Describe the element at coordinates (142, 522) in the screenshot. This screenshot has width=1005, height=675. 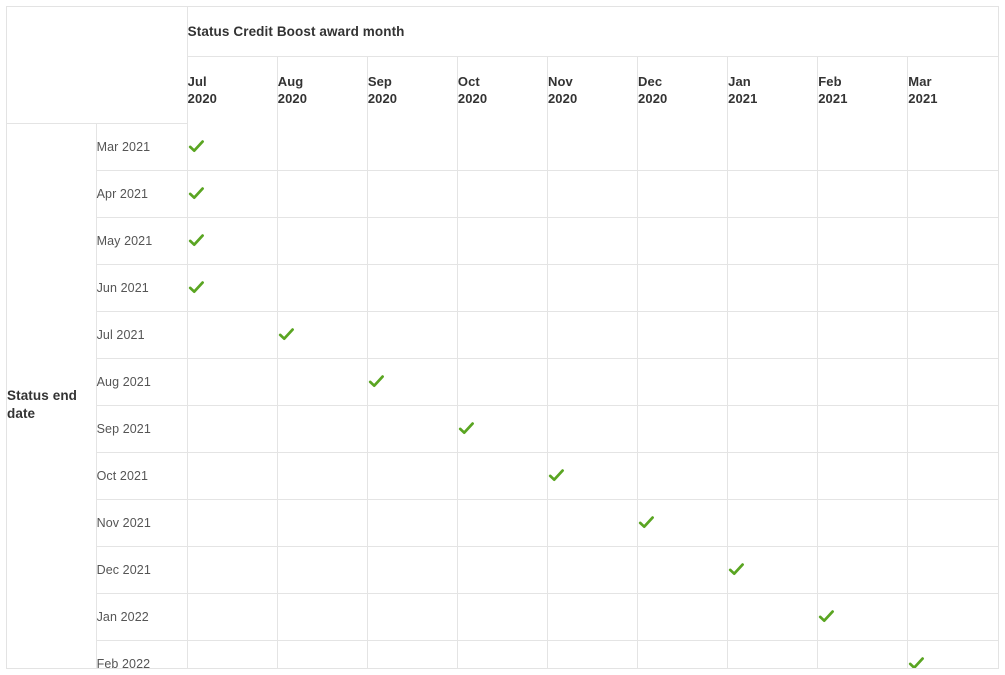
I see `row-label: Nov 2021` at that location.